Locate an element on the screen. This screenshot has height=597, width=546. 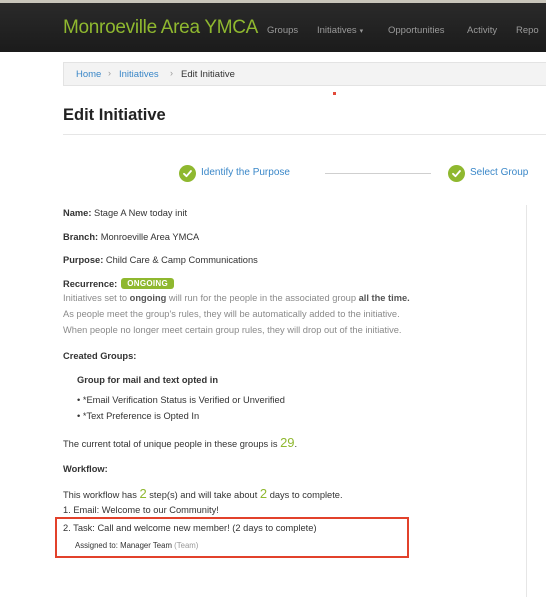
branch-label: Branch: is located at coordinates (81, 237).